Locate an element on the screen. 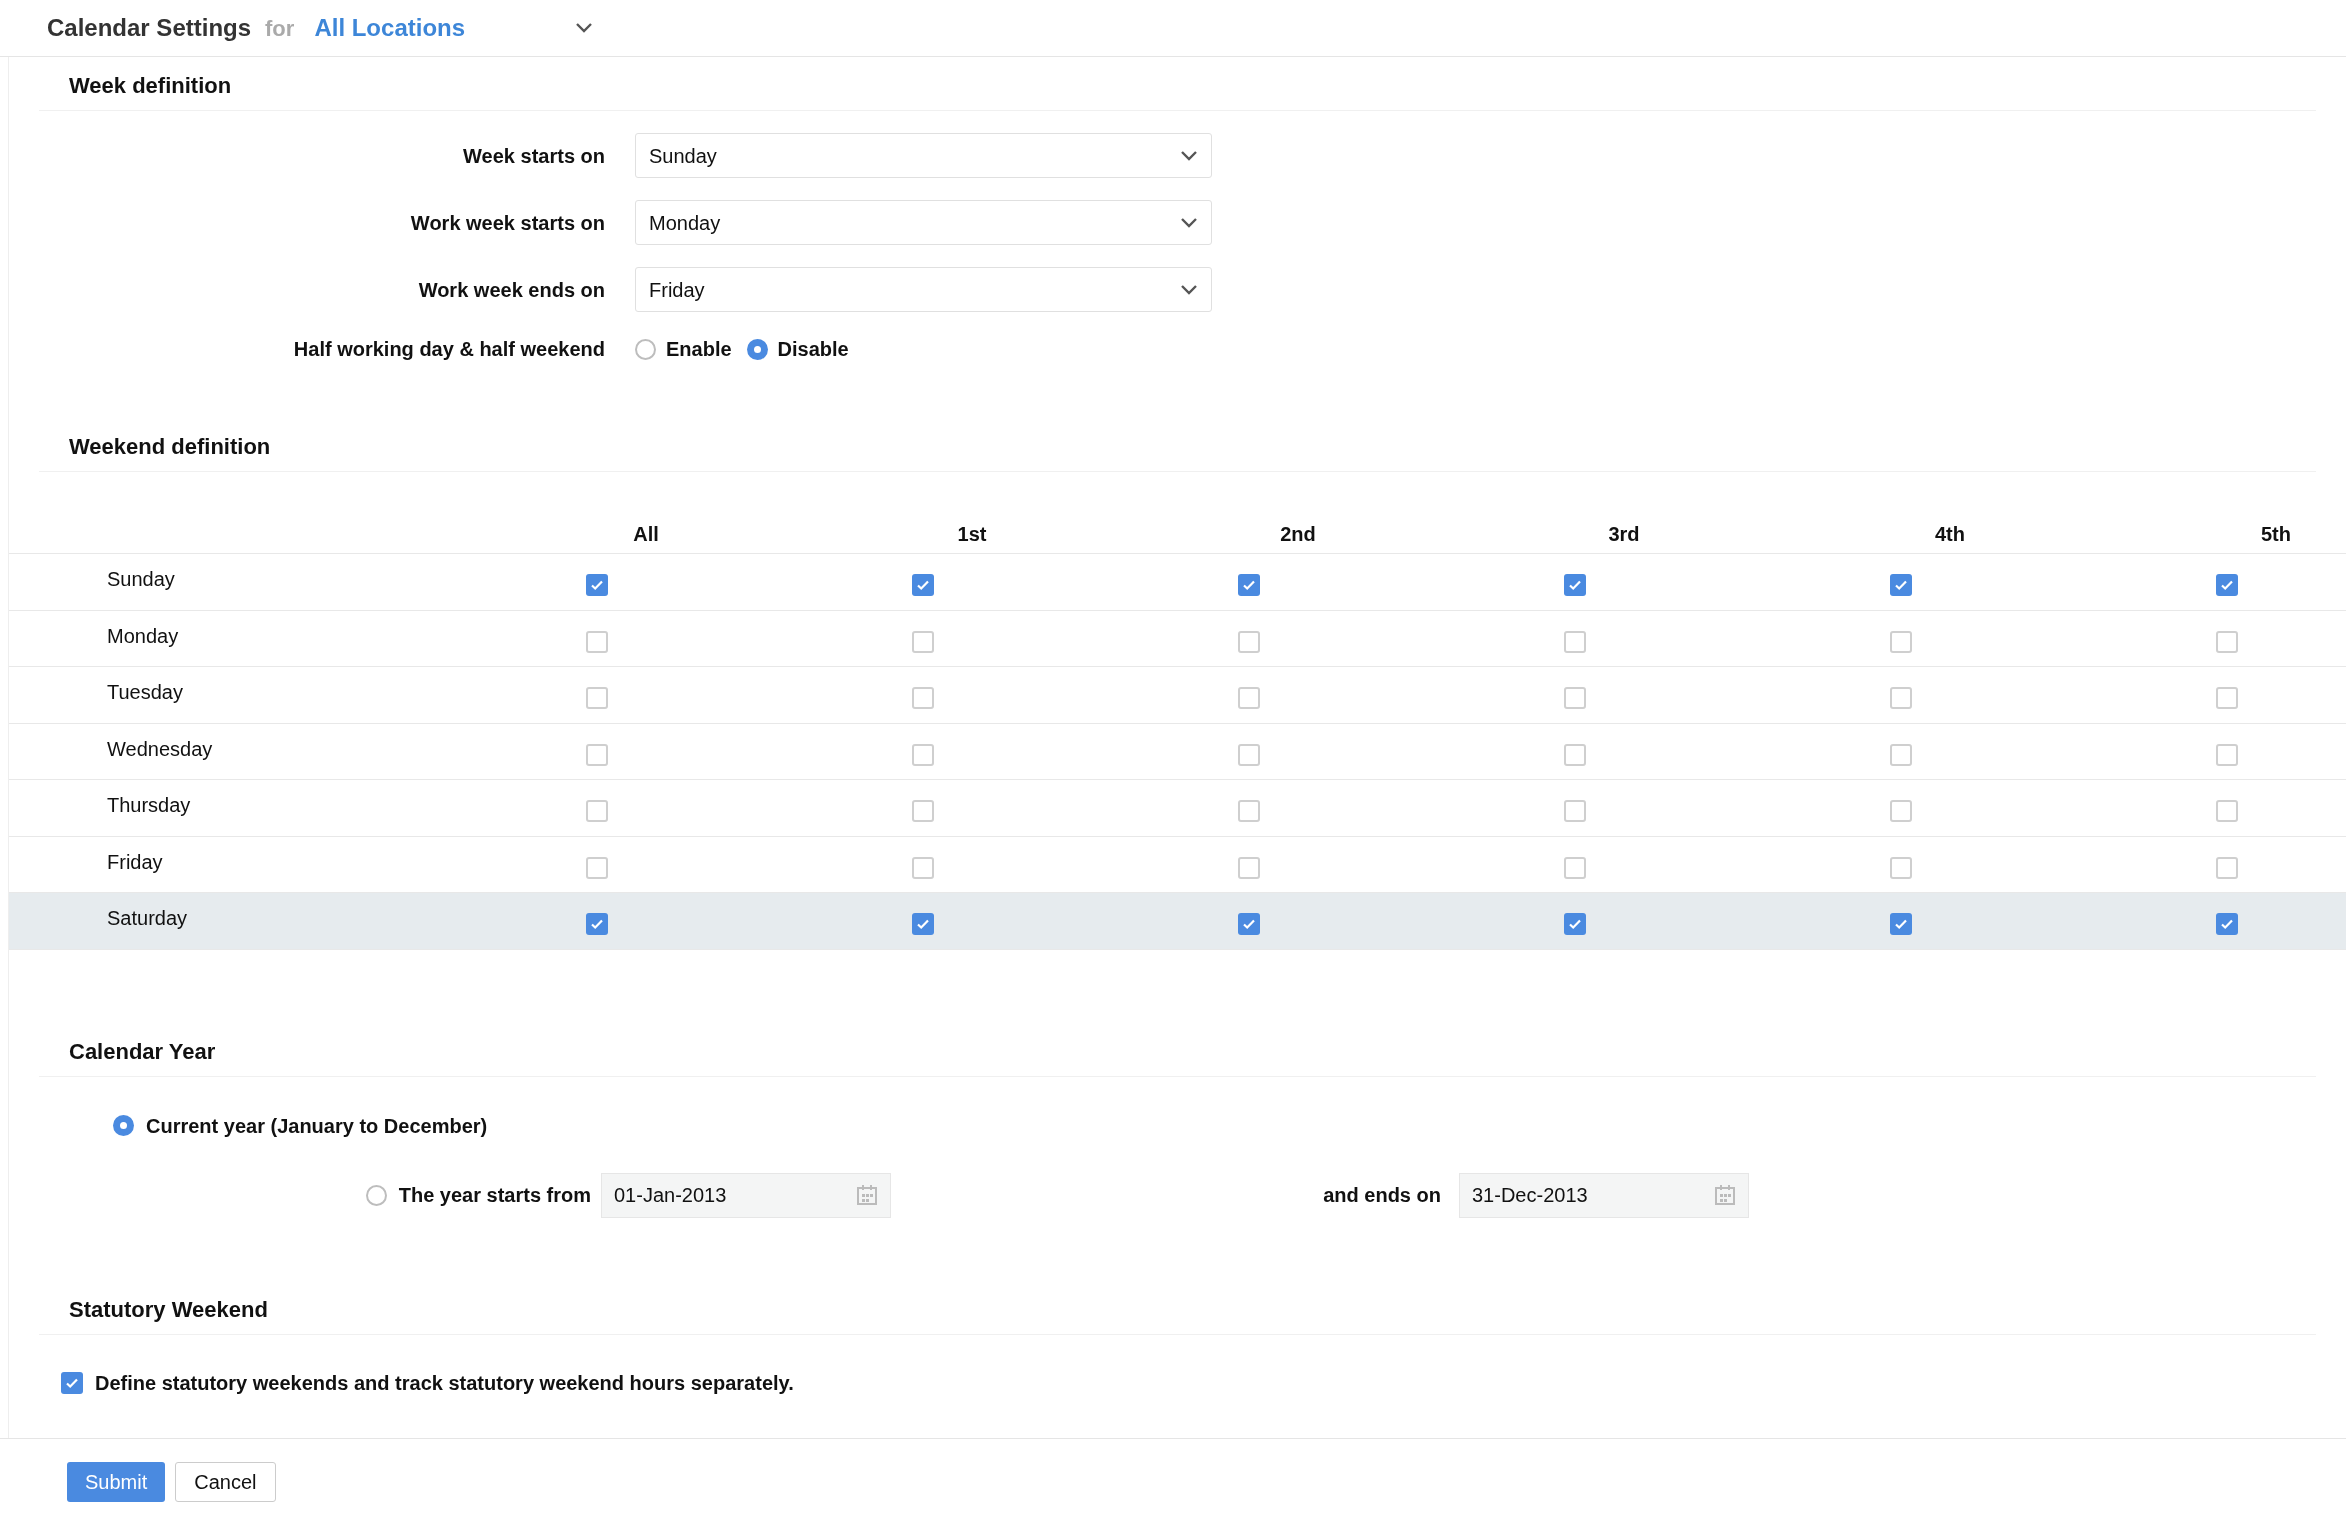 This screenshot has width=2346, height=1530. radio-label: The year starts from is located at coordinates (494, 1195).